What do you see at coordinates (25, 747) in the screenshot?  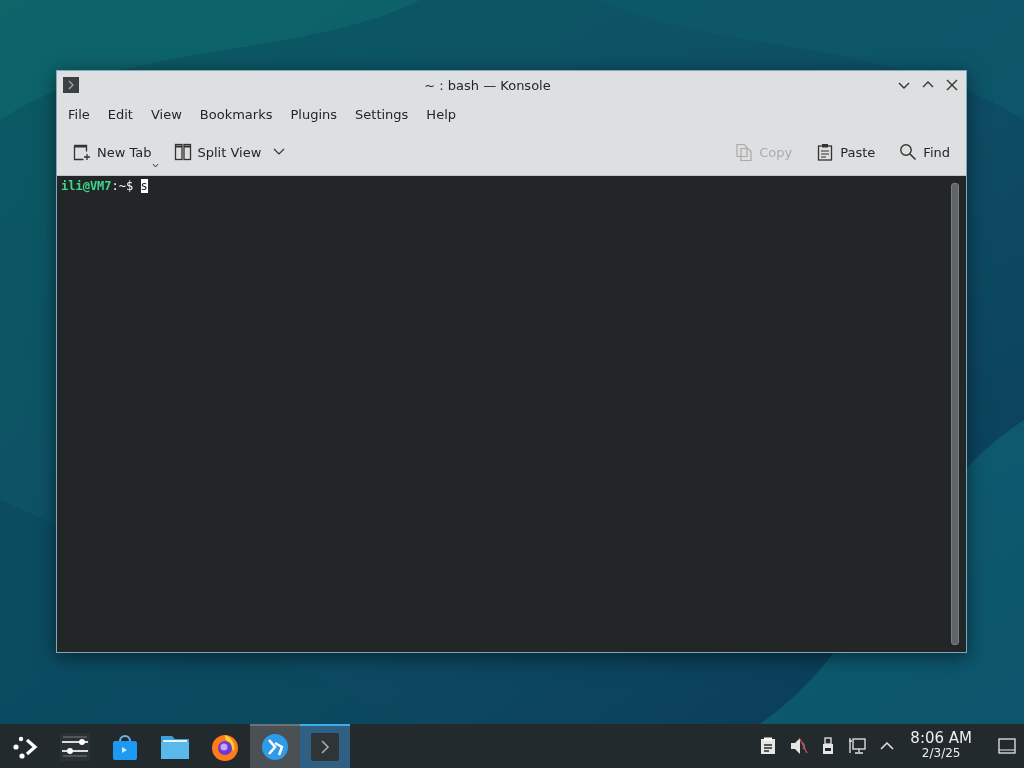 I see `launcher-icon` at bounding box center [25, 747].